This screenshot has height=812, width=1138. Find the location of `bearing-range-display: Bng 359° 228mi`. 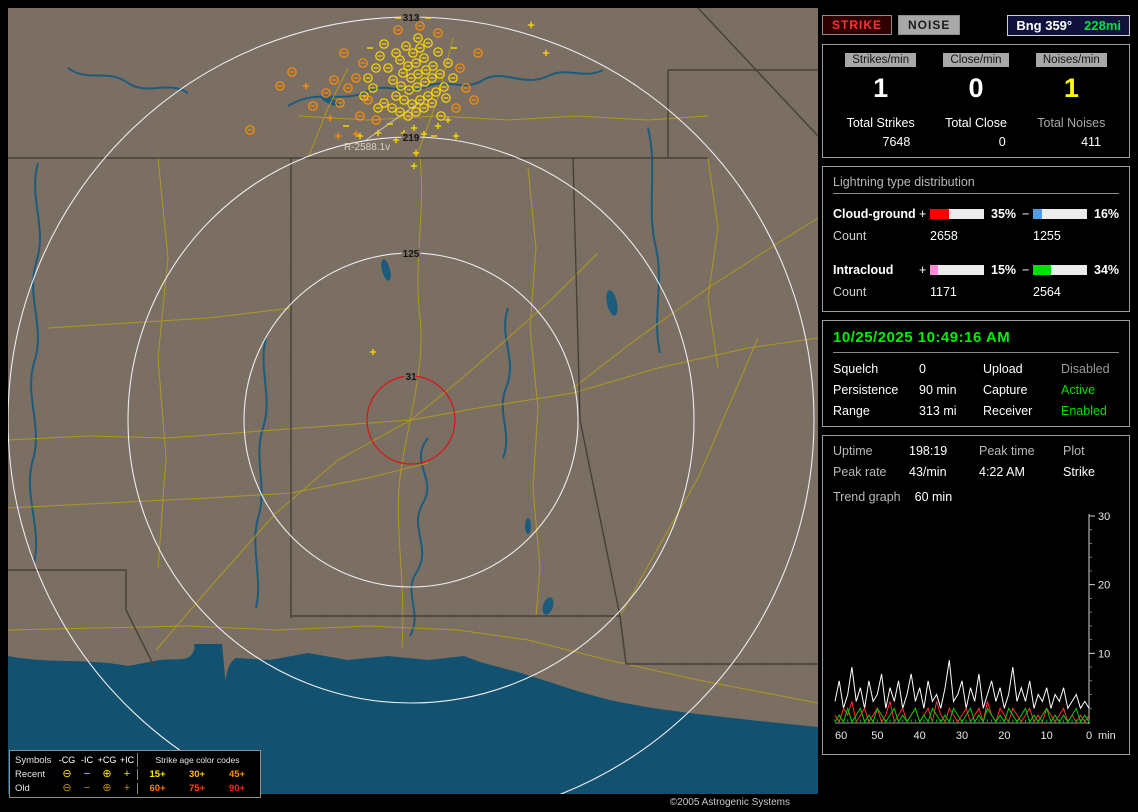

bearing-range-display: Bng 359° 228mi is located at coordinates (1068, 25).